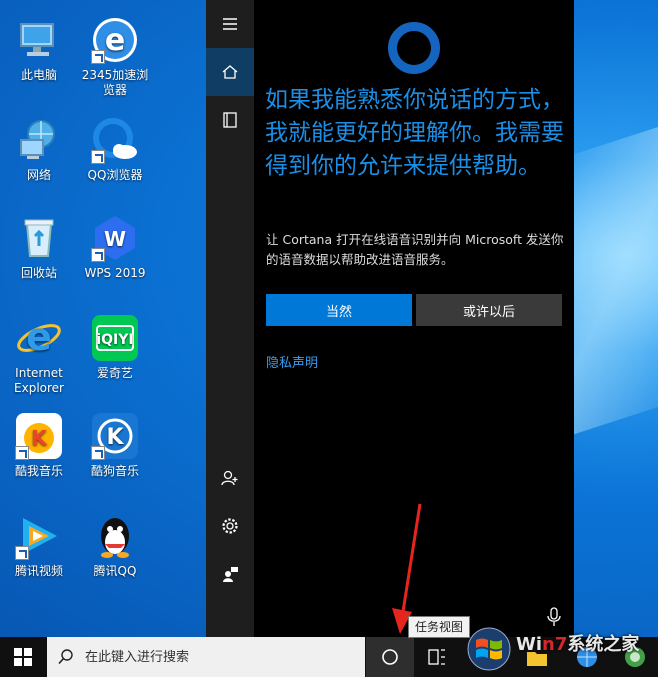 The image size is (658, 677). I want to click on qq-browser-icon, so click(115, 140).